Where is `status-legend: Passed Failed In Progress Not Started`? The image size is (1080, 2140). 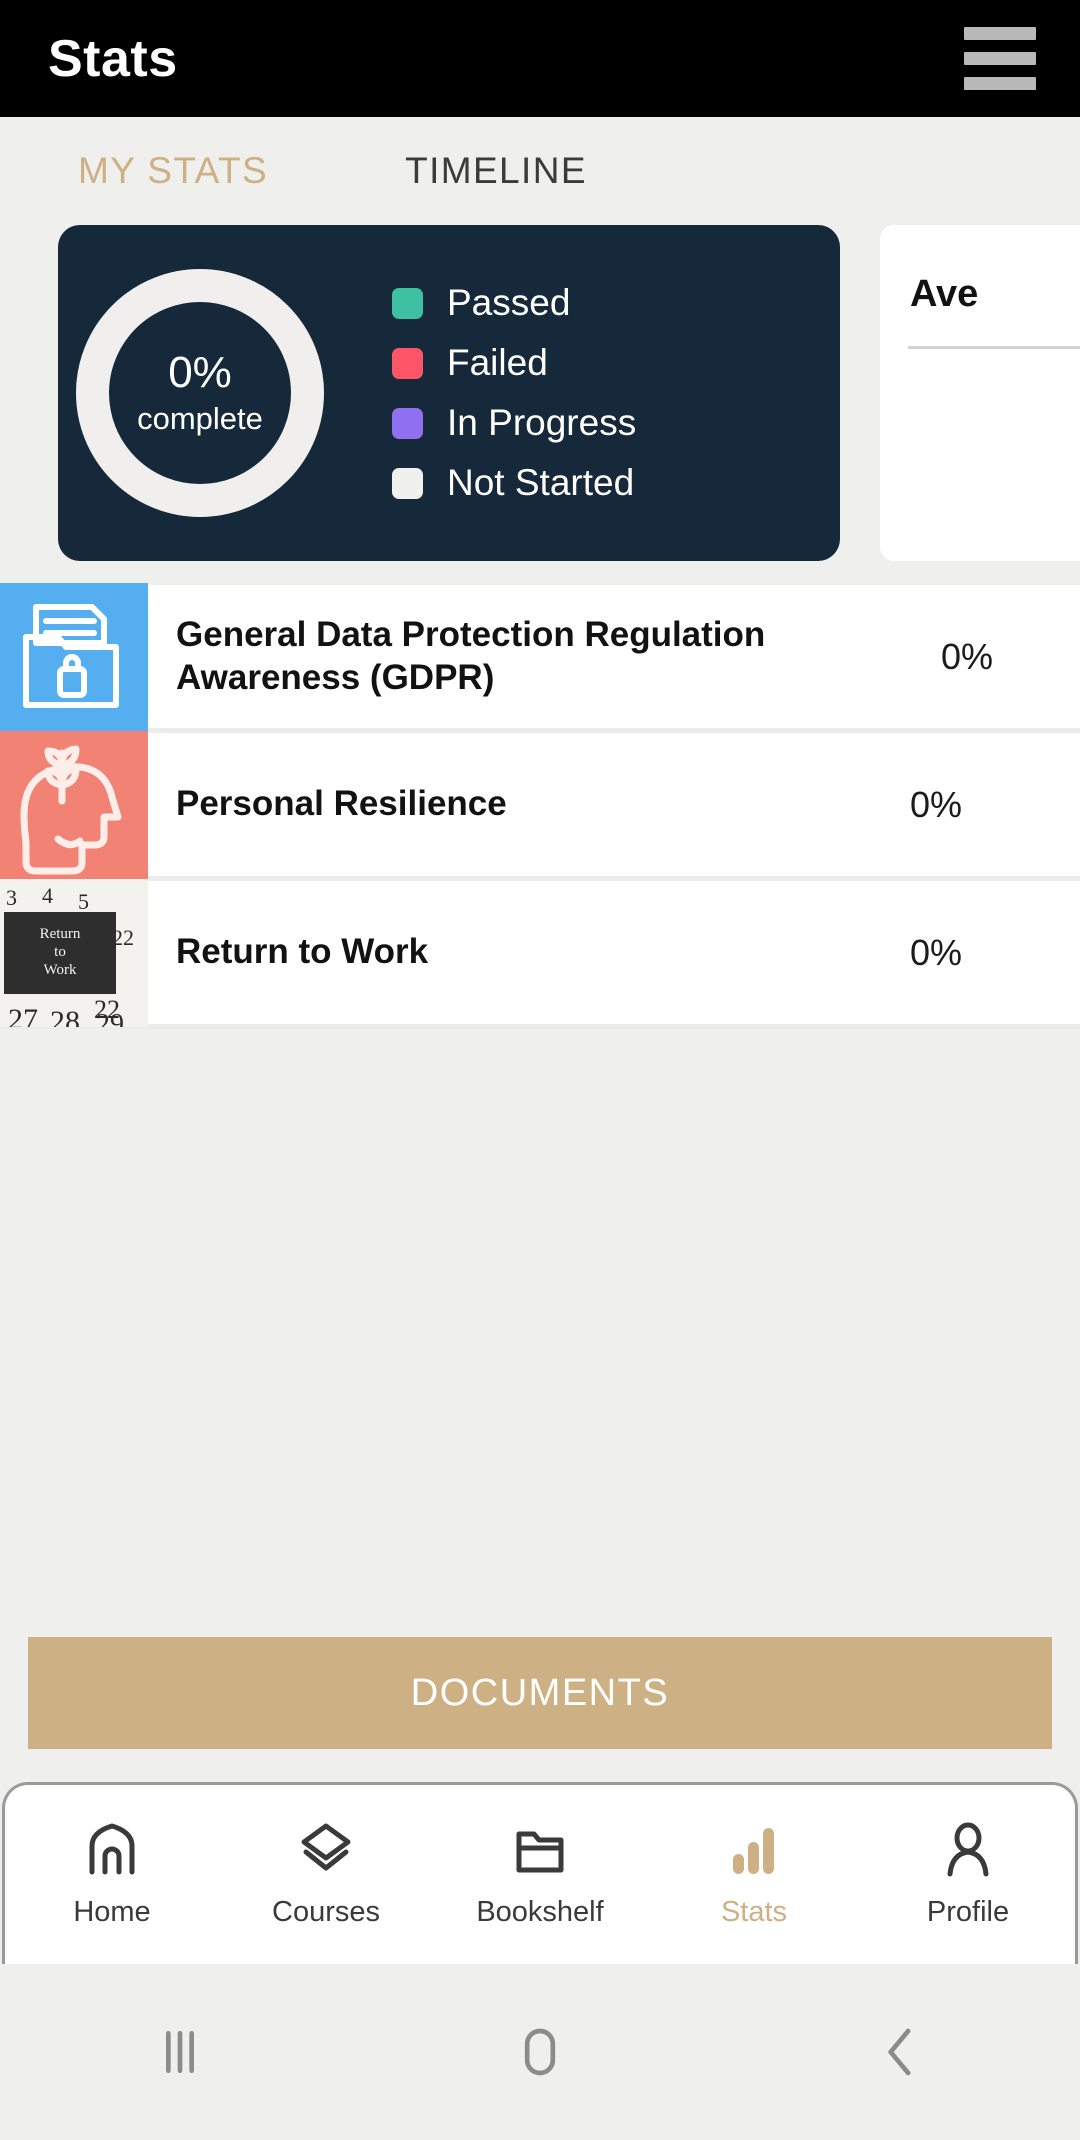
status-legend: Passed Failed In Progress Not Started is located at coordinates (514, 393).